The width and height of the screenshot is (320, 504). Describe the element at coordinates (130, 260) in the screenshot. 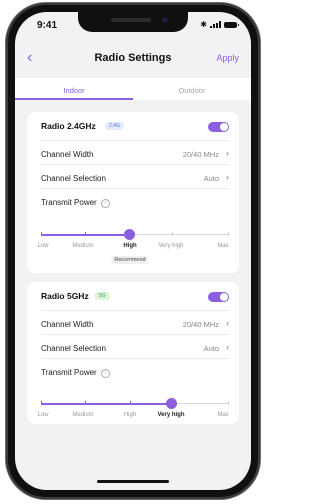

I see `recommend-badge: Recommend` at that location.